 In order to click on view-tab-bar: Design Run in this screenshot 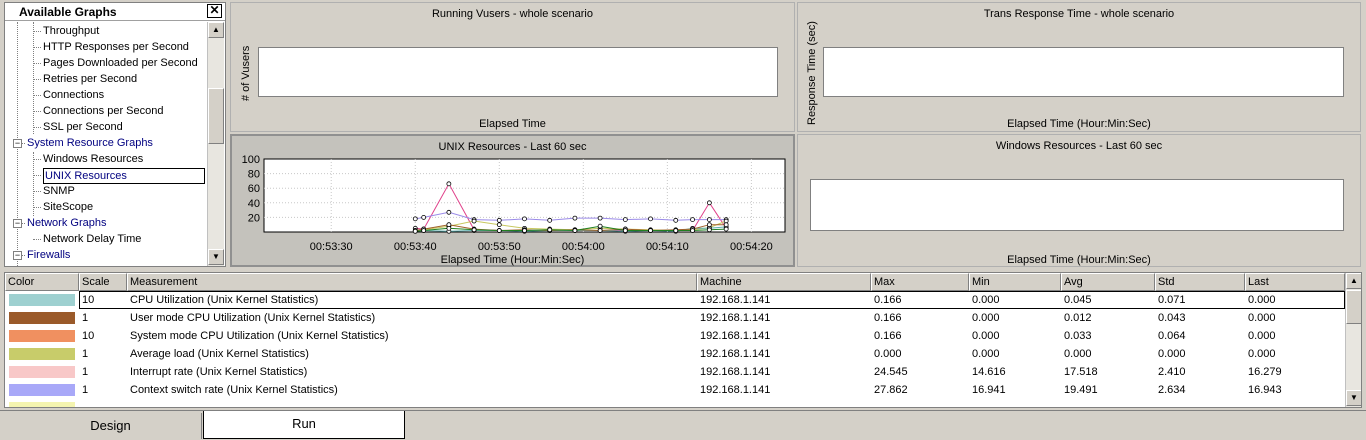, I will do `click(683, 425)`.